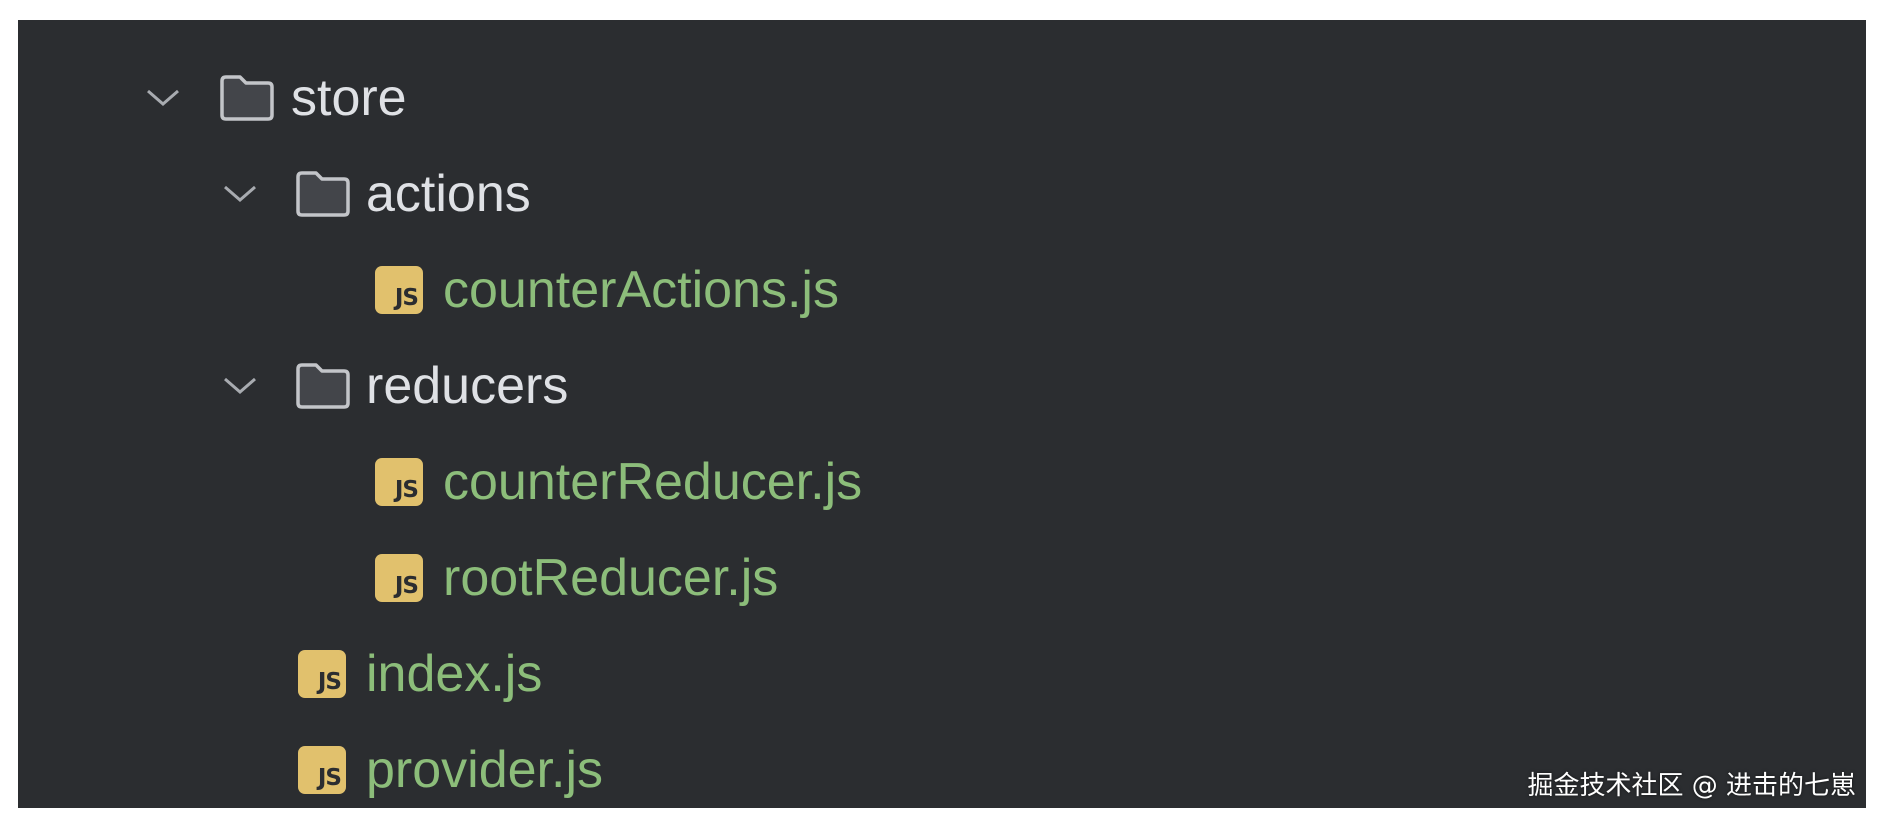  I want to click on tree-item-label: actions, so click(448, 194).